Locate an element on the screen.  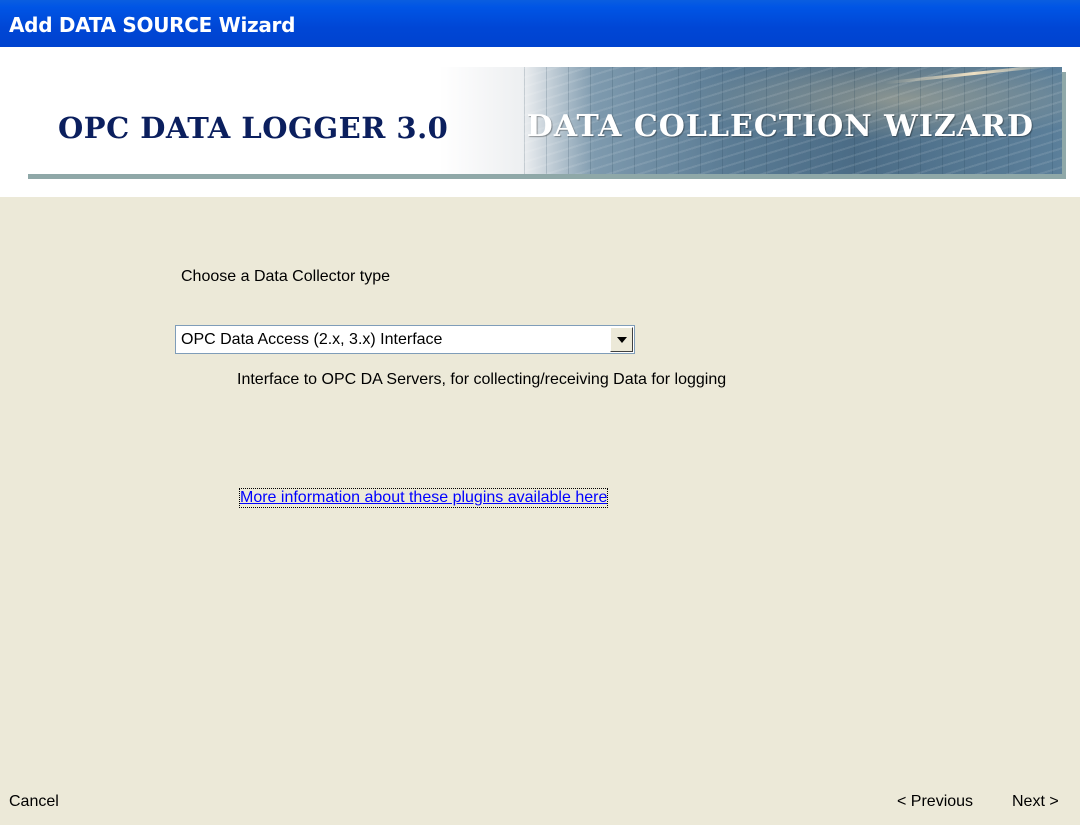
window-title: Add DATA SOURCE Wizard is located at coordinates (152, 25).